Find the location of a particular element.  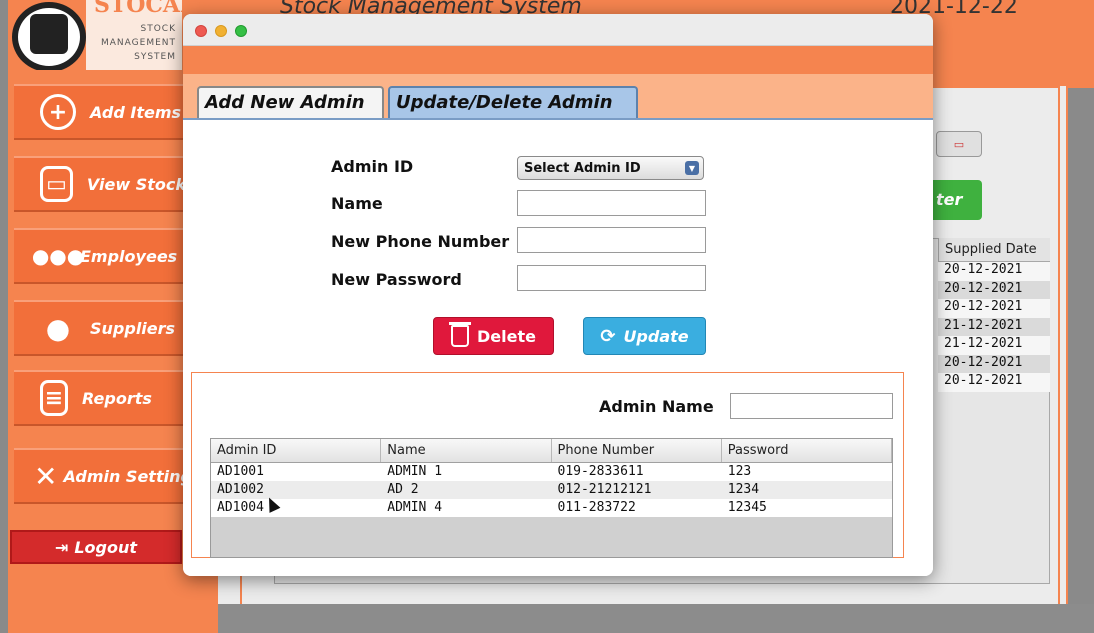

close-window-button is located at coordinates (201, 31).